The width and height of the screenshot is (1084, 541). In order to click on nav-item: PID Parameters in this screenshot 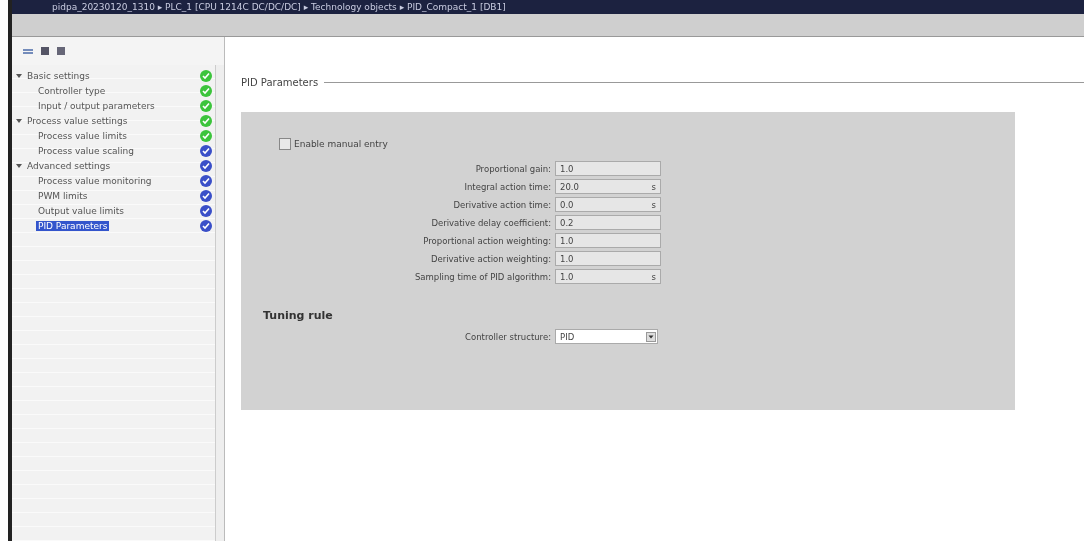, I will do `click(73, 225)`.